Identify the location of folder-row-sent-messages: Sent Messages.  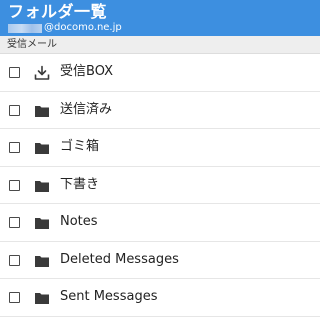
(160, 298).